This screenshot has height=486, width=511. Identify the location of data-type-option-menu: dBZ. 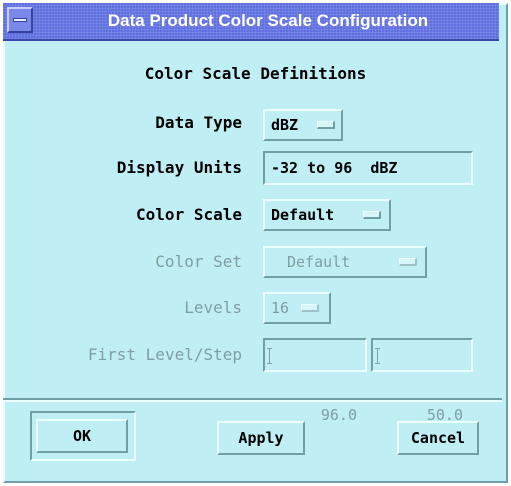
(303, 125).